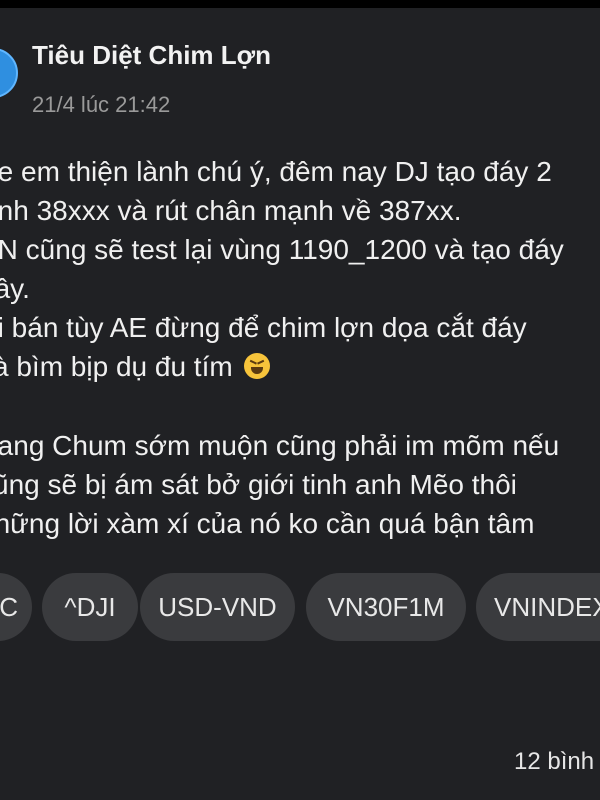 The image size is (600, 800). I want to click on author-avatar, so click(9, 73).